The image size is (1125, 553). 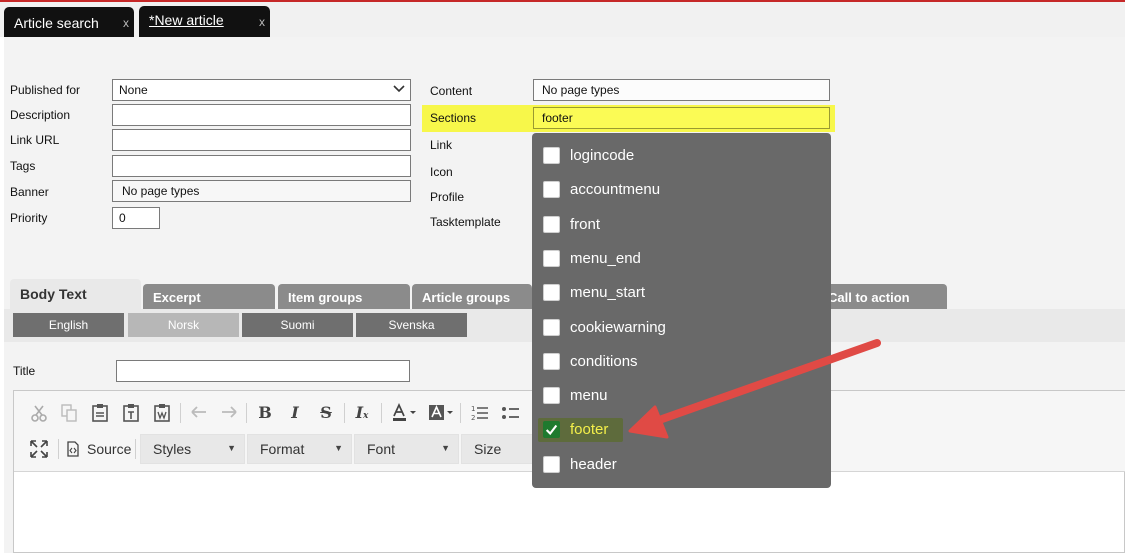 I want to click on title-input, so click(x=263, y=371).